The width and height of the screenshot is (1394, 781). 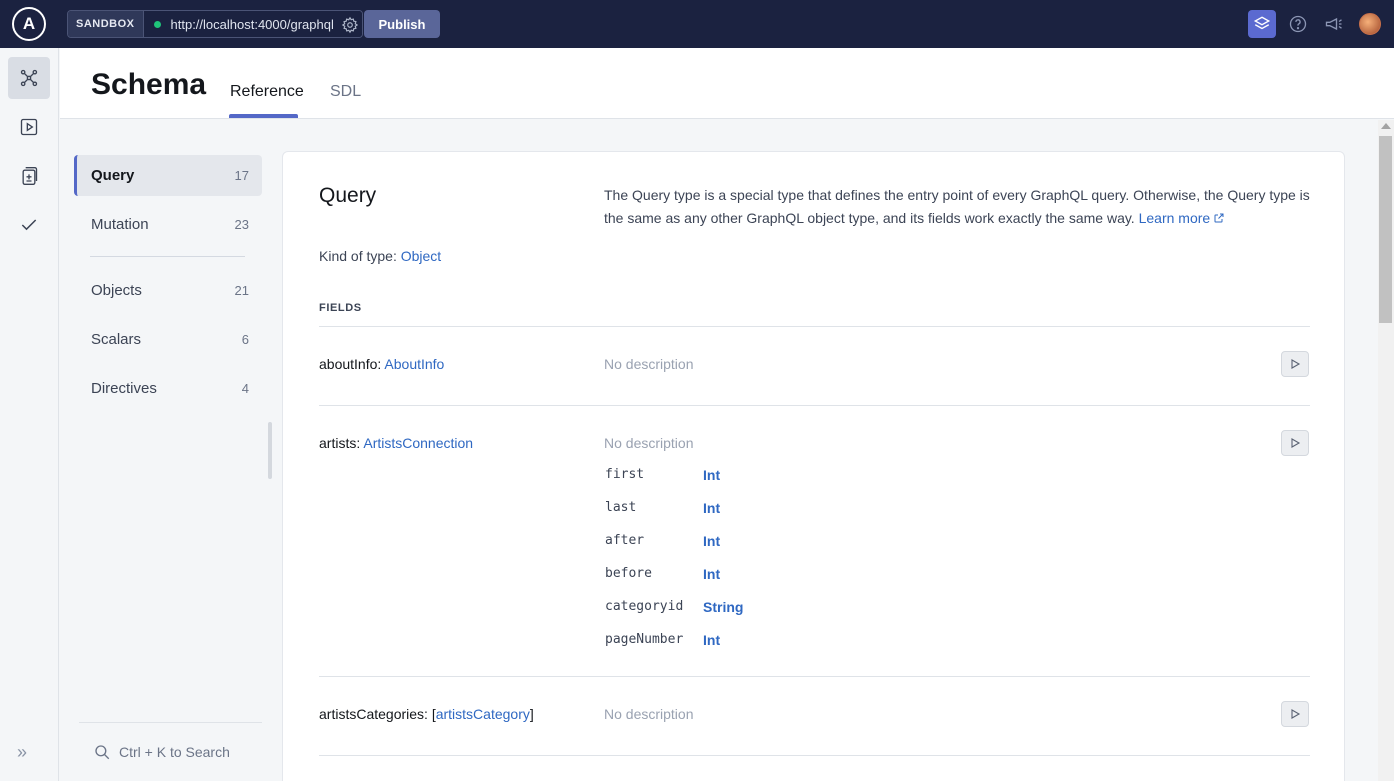 I want to click on field-row-name: aboutInfo: AboutInfo, so click(x=381, y=364).